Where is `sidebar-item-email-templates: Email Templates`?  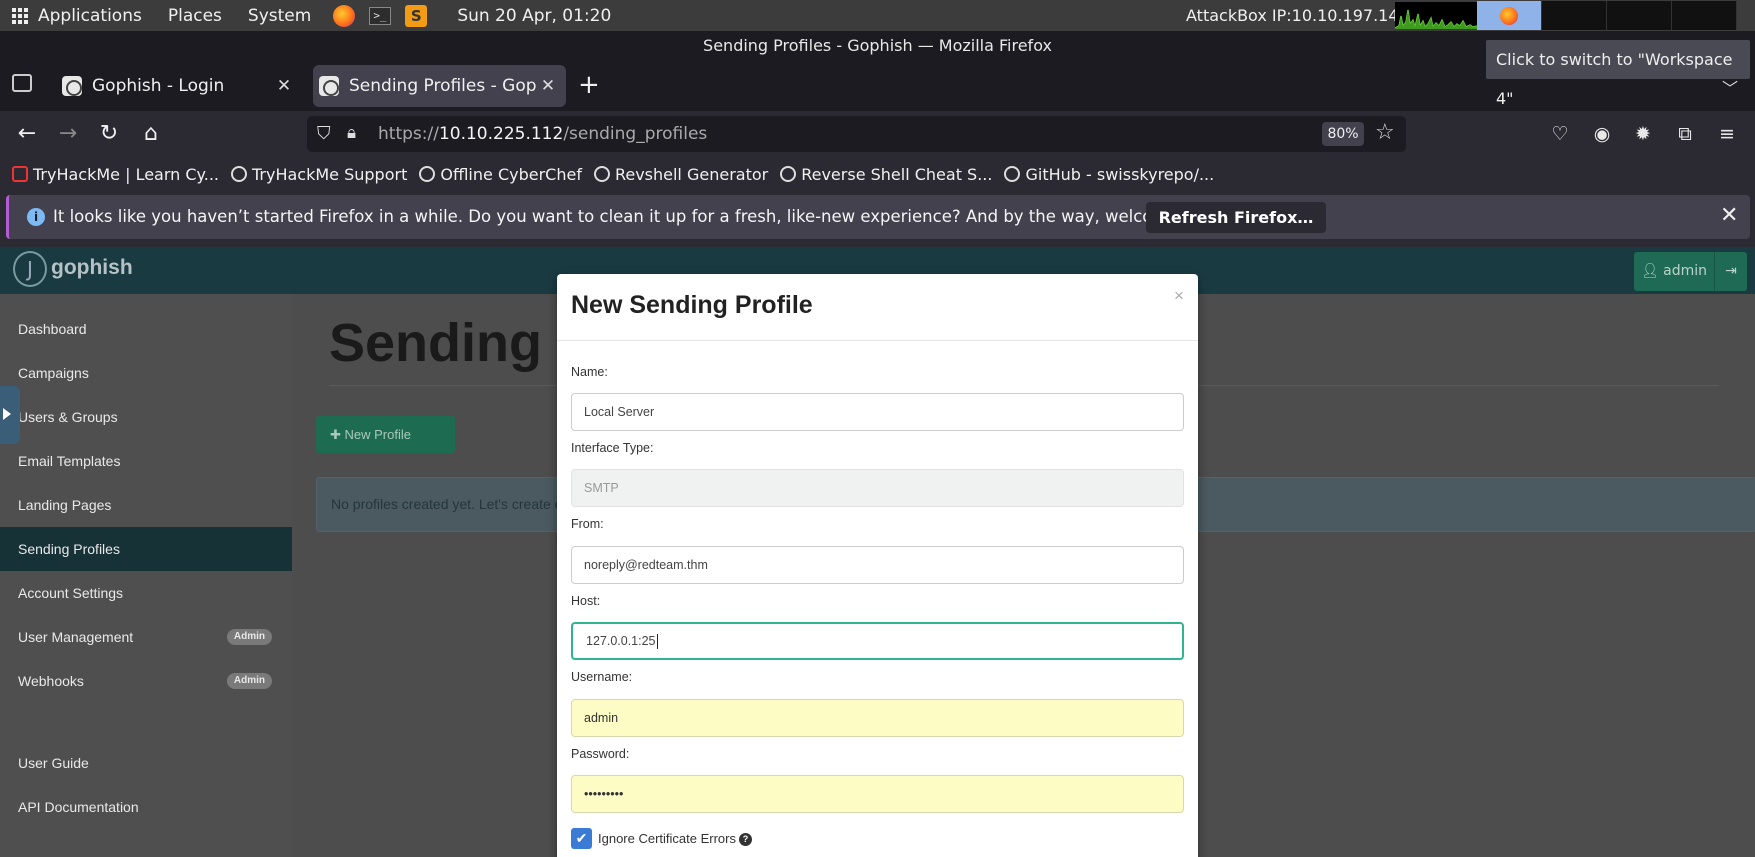
sidebar-item-email-templates: Email Templates is located at coordinates (146, 461).